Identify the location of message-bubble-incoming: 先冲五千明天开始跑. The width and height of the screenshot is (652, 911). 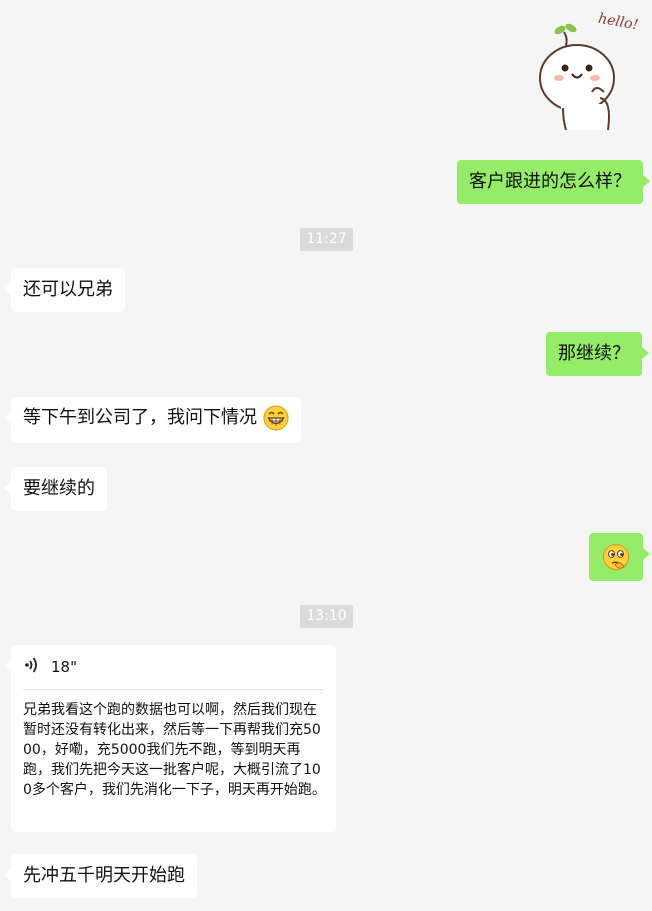
(100, 876).